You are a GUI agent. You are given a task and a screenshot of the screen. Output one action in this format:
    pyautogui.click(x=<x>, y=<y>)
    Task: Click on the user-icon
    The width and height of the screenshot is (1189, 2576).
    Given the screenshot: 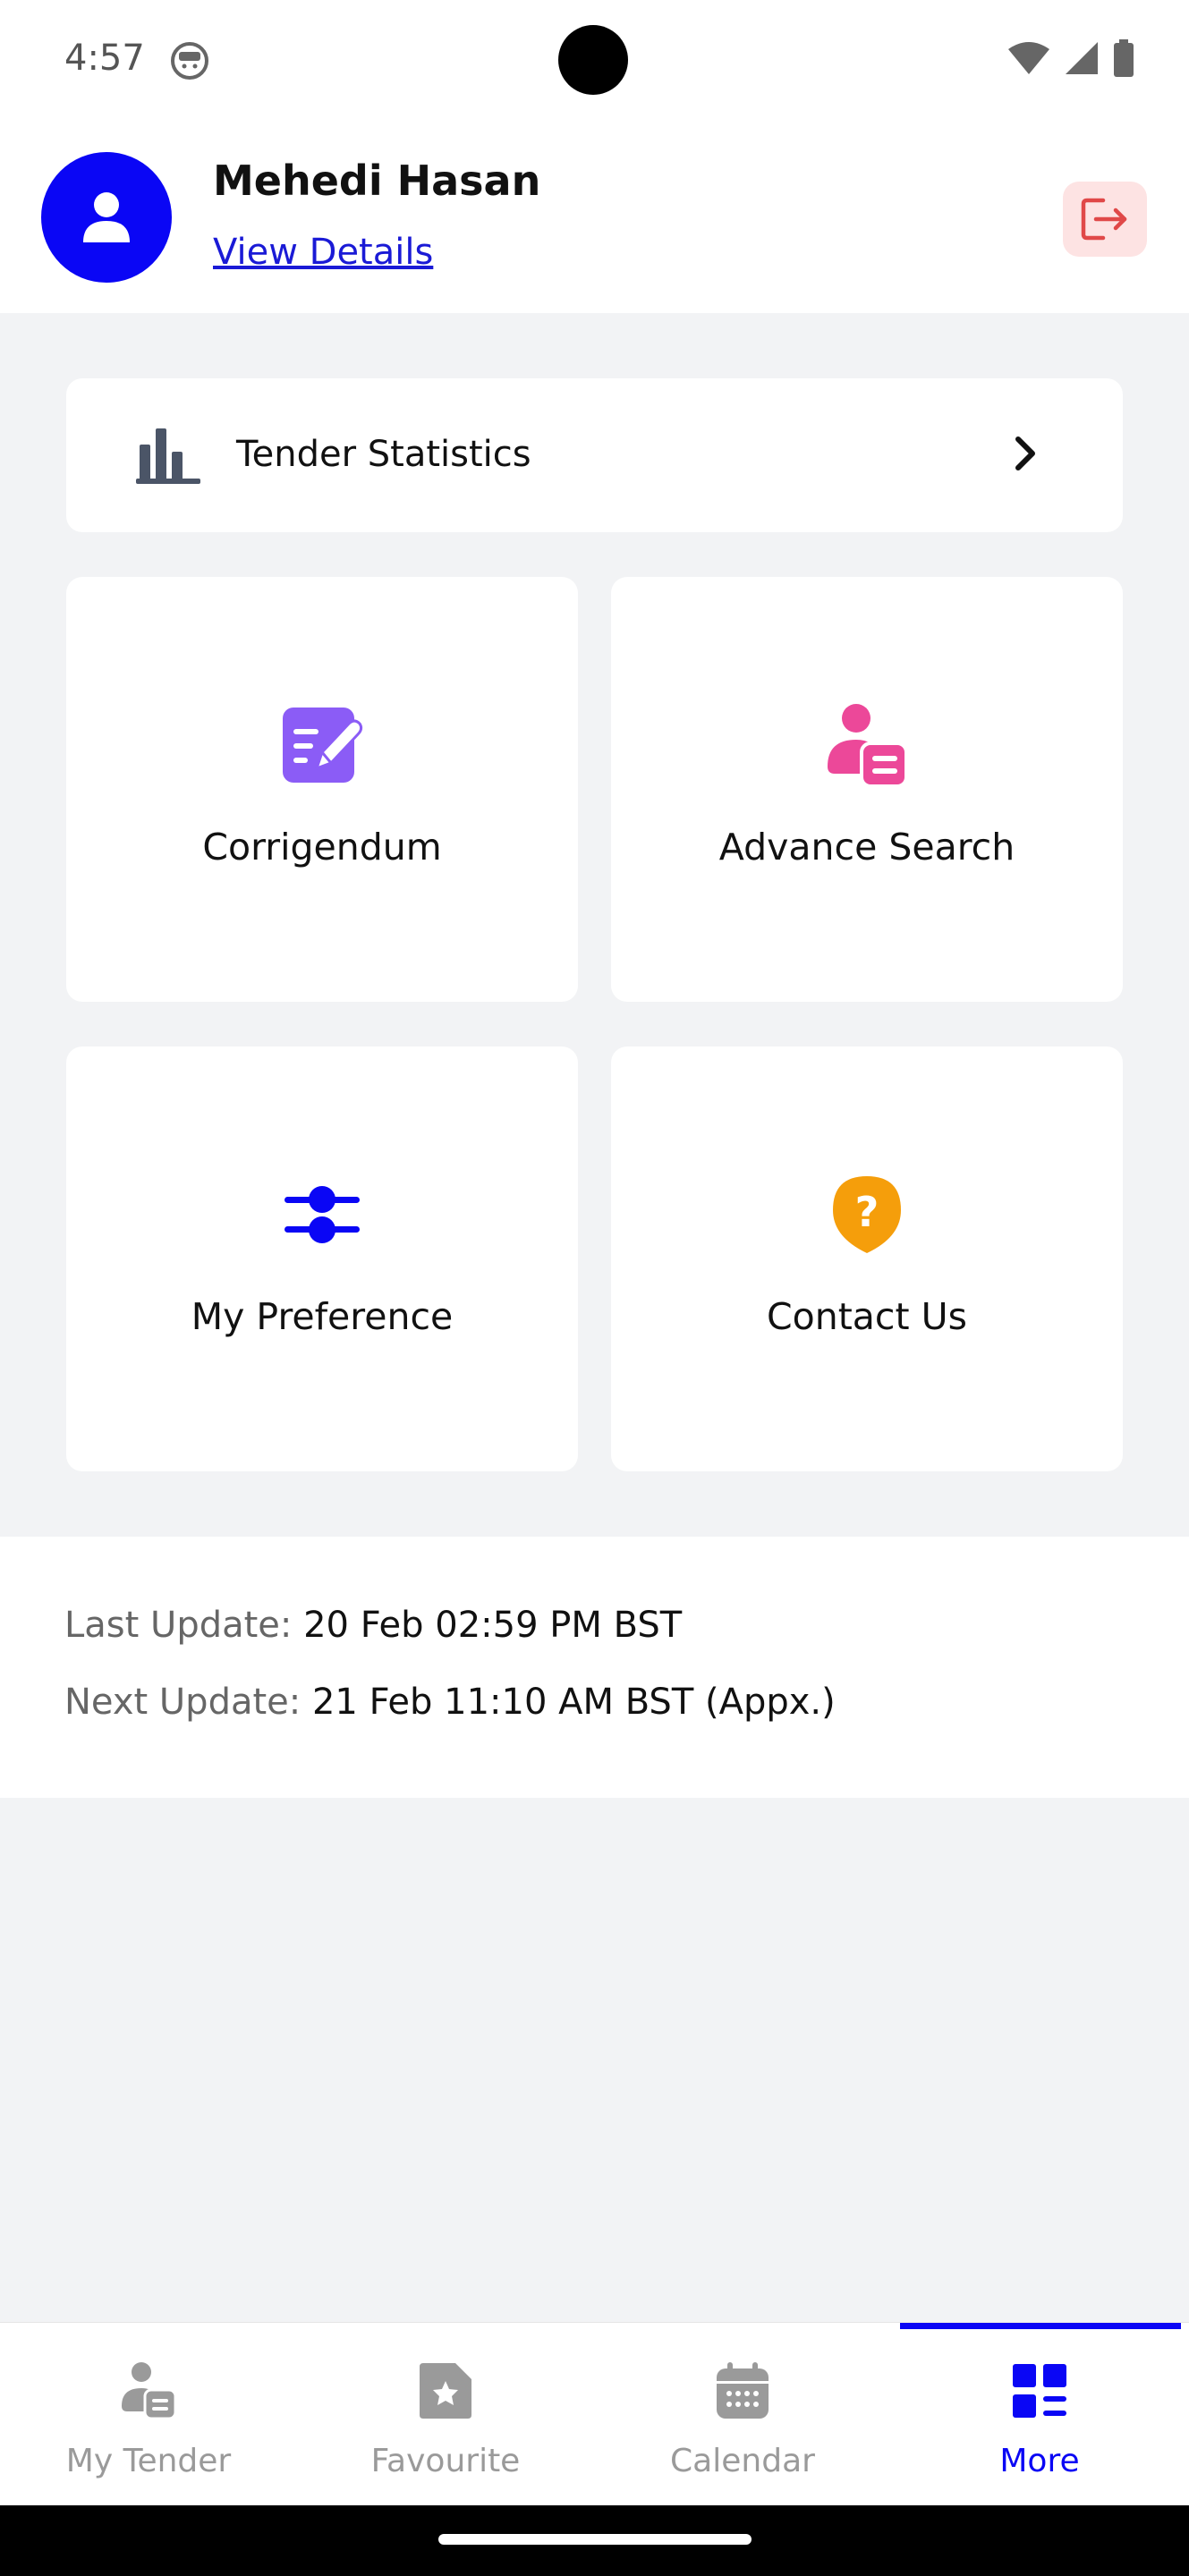 What is the action you would take?
    pyautogui.click(x=106, y=217)
    